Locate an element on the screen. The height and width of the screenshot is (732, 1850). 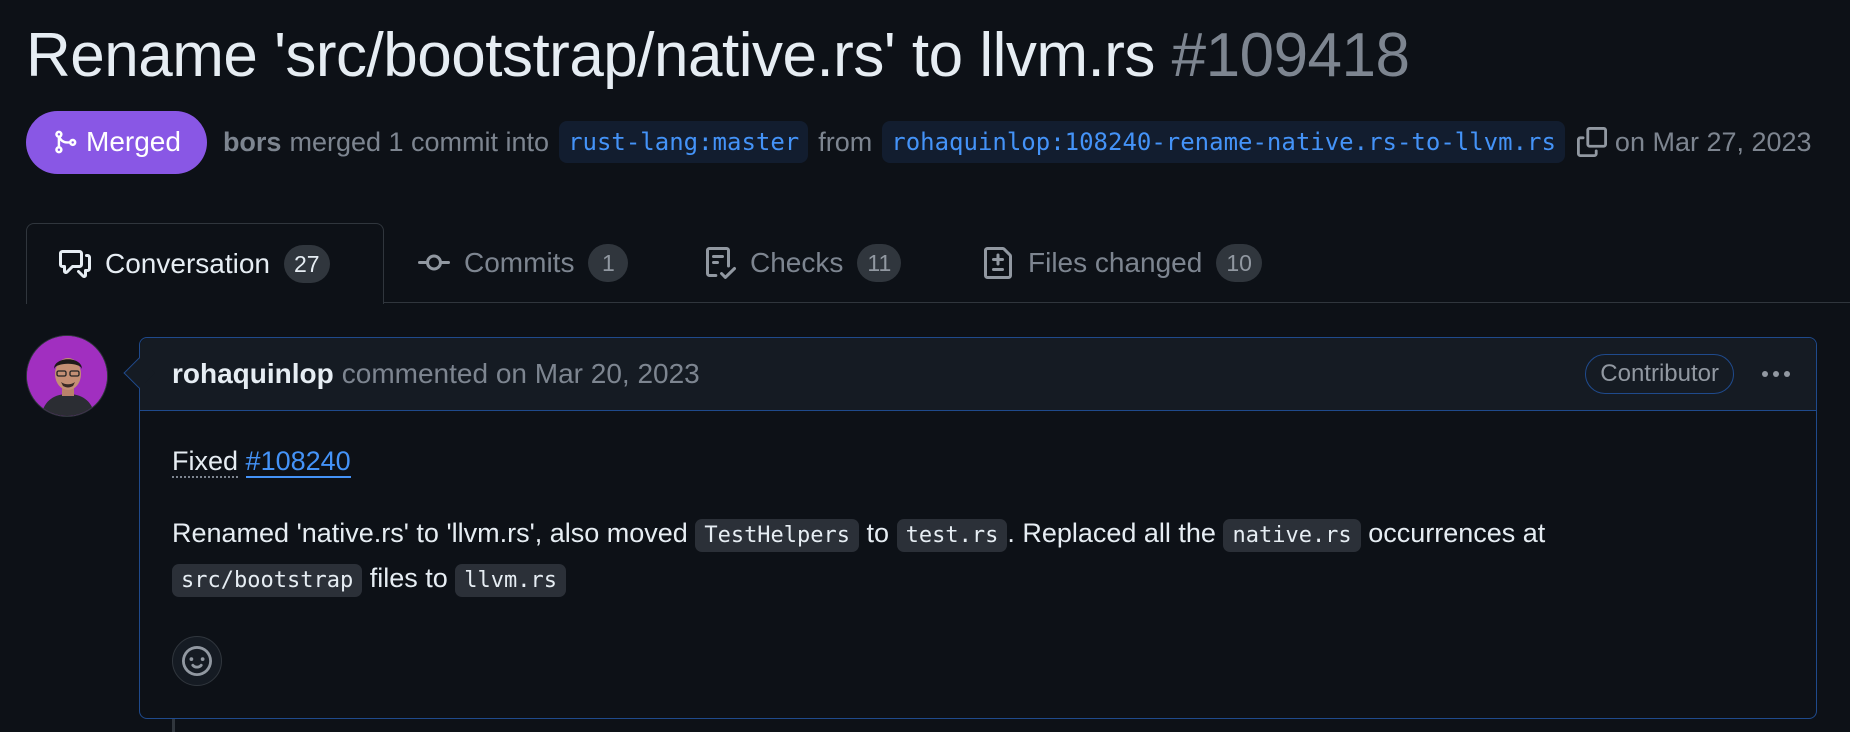
smiley-icon is located at coordinates (197, 661).